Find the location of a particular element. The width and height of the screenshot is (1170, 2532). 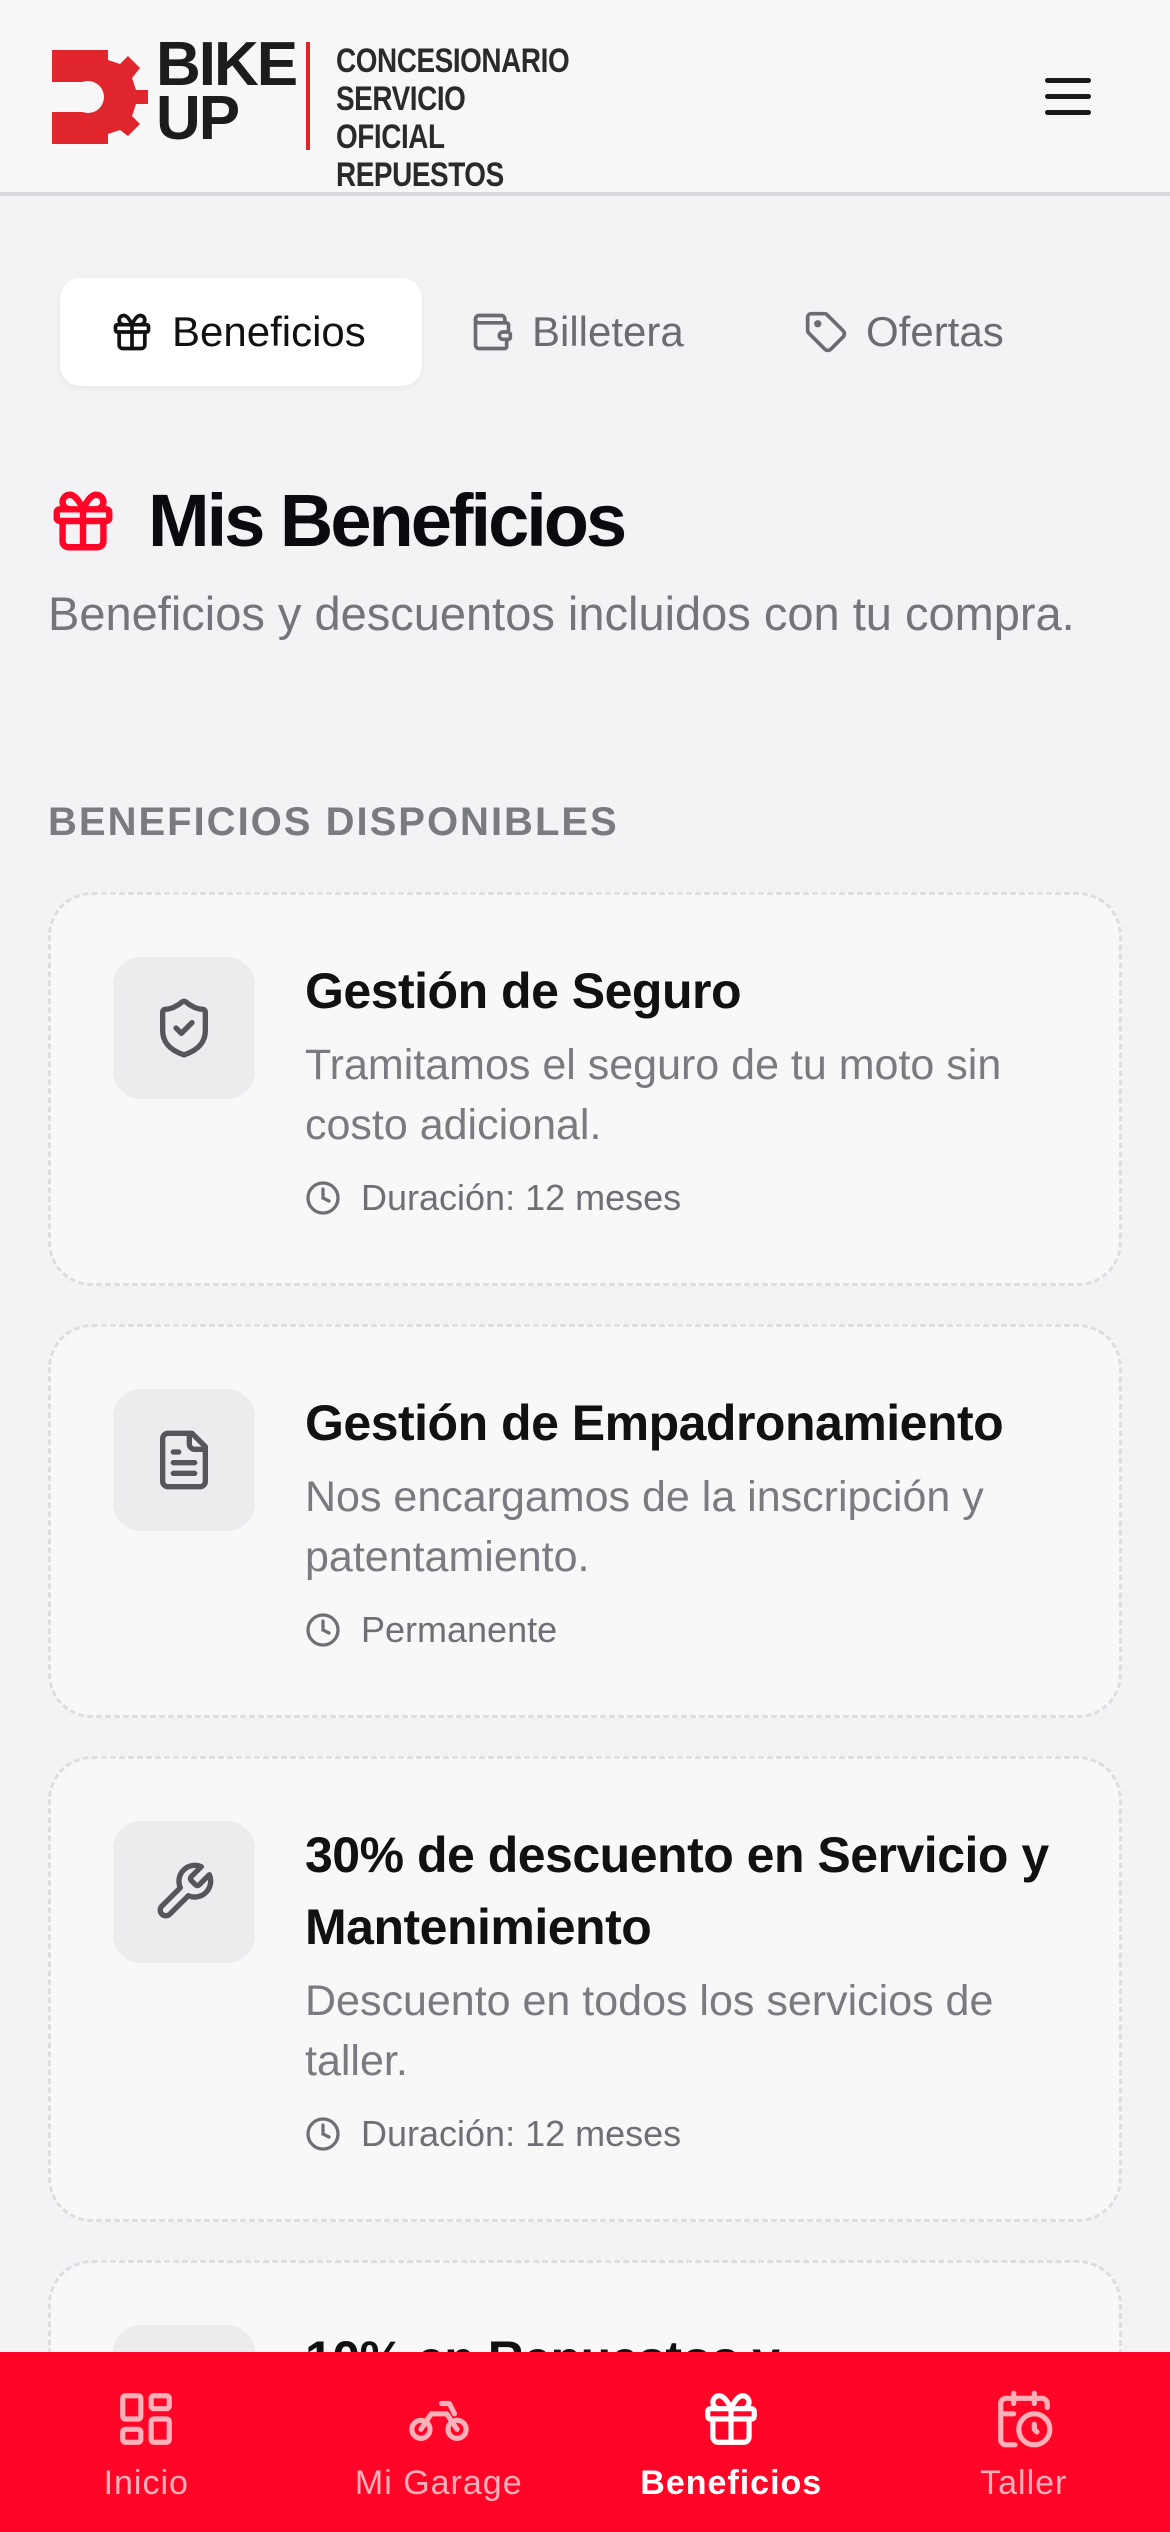

calendar-clock-icon is located at coordinates (1025, 2419).